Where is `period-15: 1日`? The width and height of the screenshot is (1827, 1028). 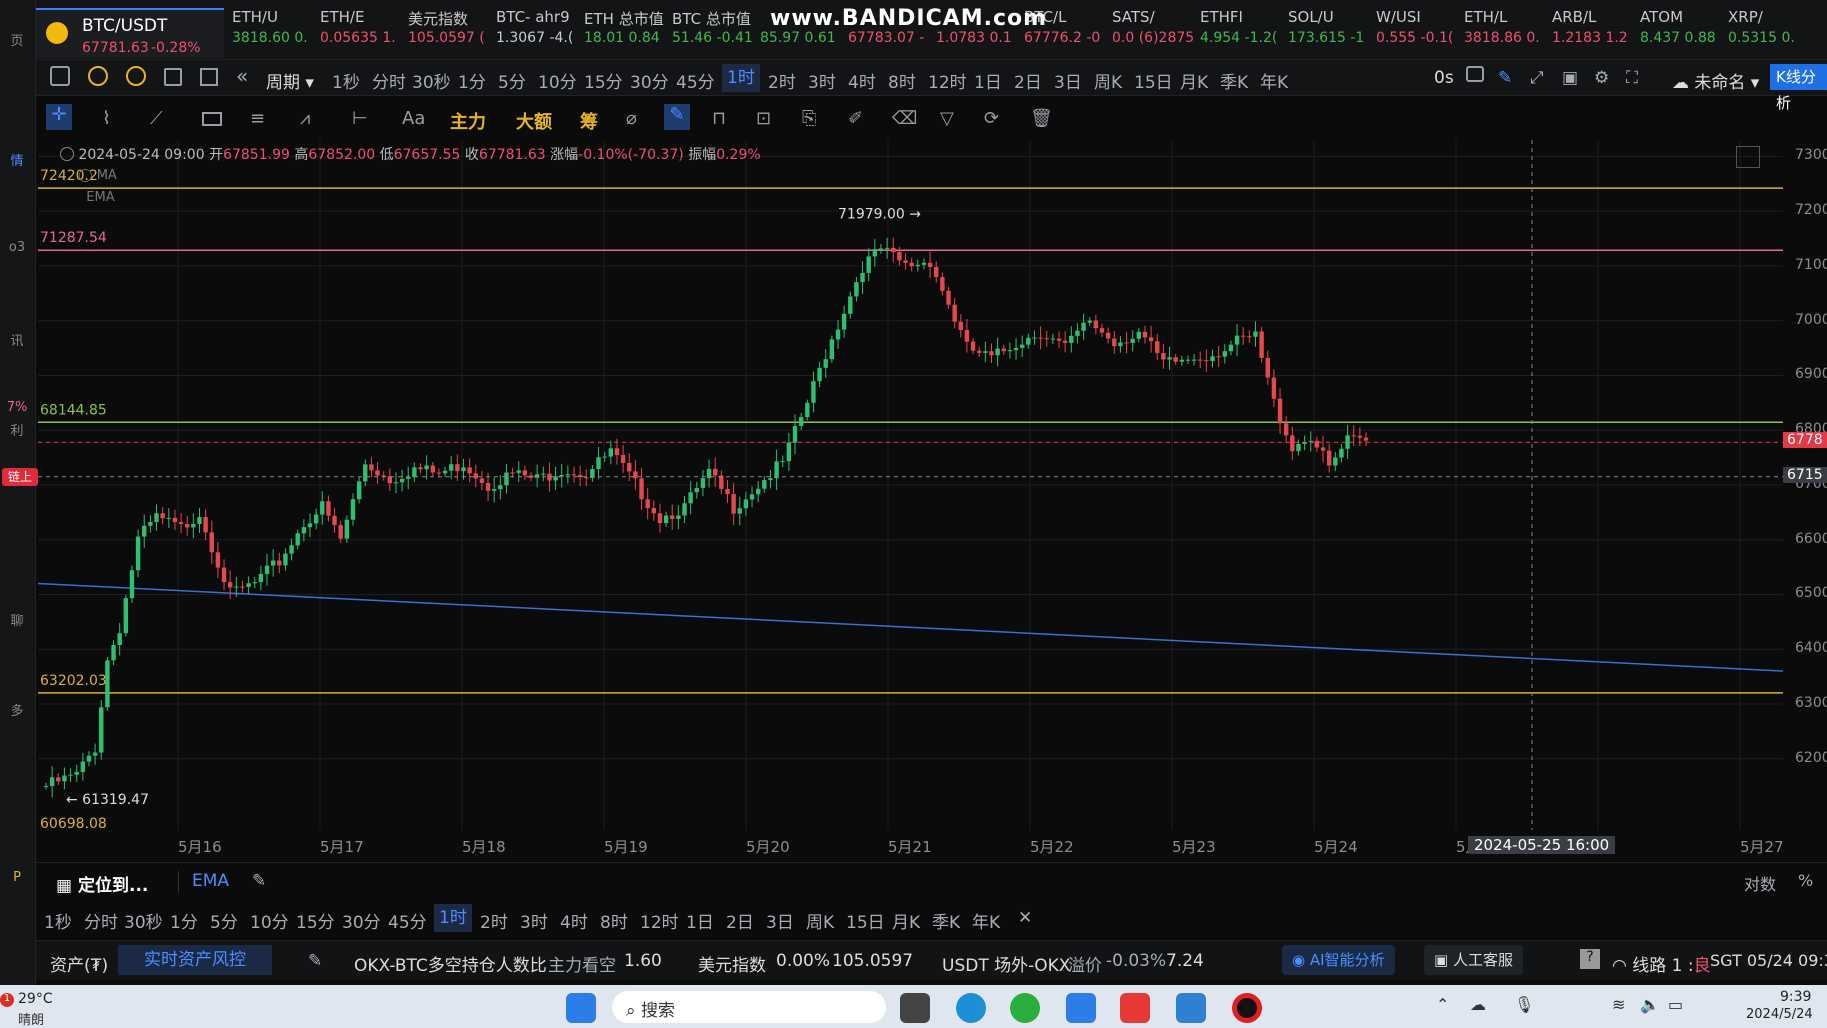 period-15: 1日 is located at coordinates (988, 80).